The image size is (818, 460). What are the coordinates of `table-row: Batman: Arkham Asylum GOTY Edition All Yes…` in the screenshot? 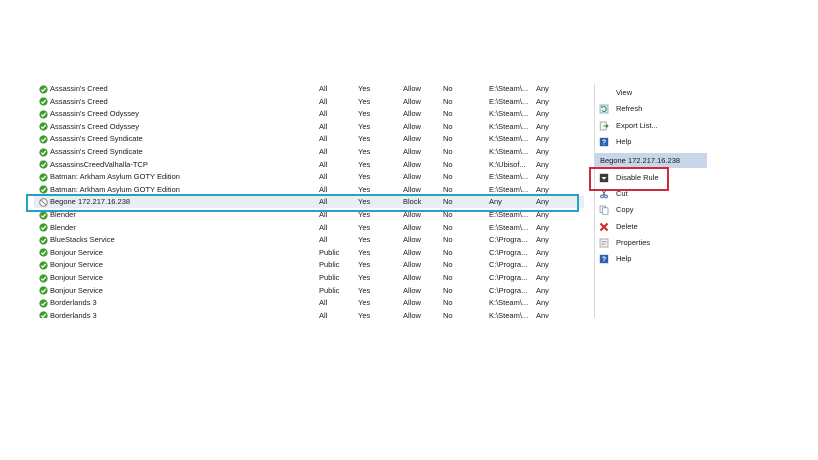 It's located at (309, 177).